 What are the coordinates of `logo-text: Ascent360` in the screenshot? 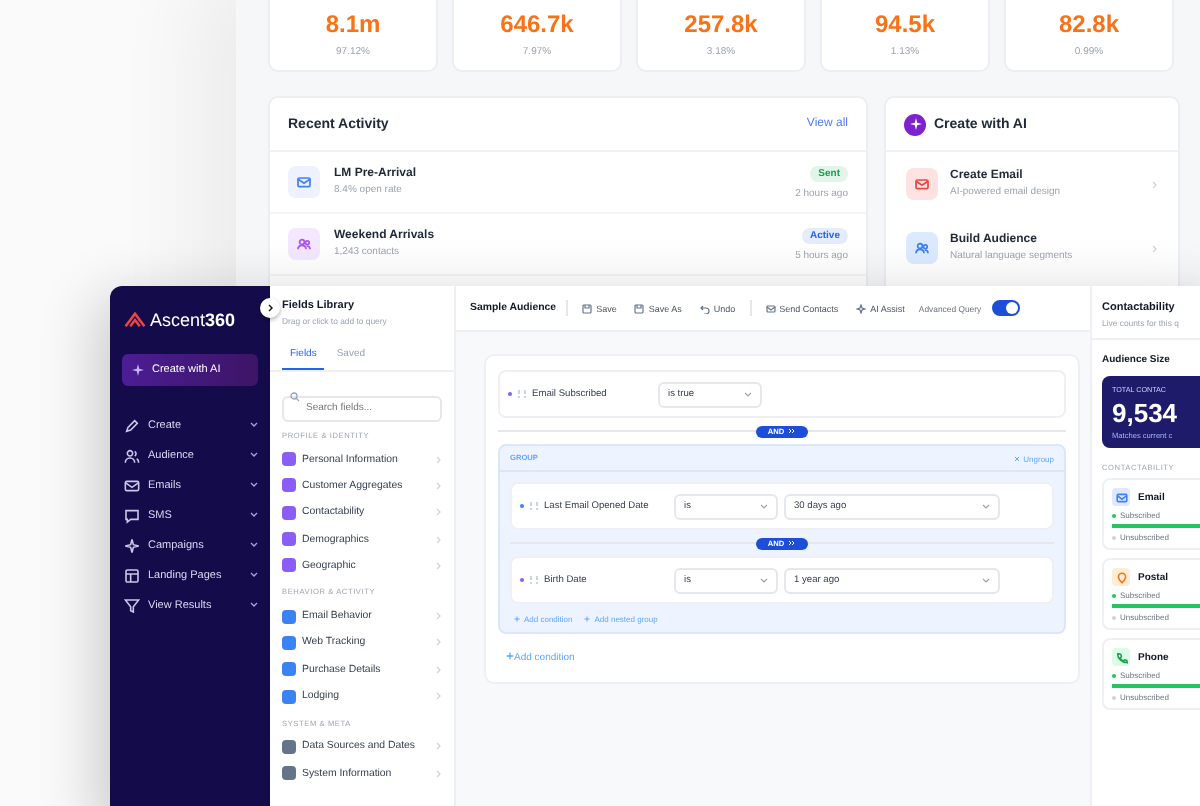 It's located at (193, 320).